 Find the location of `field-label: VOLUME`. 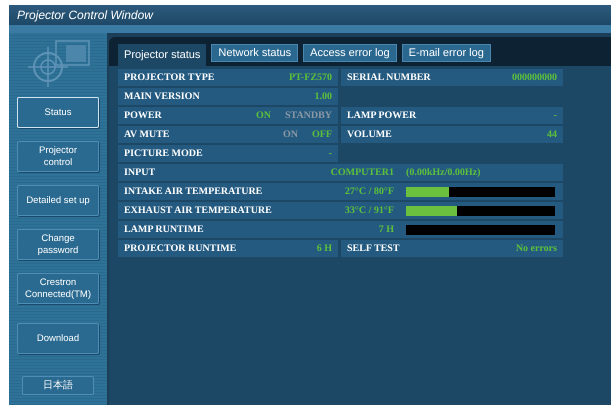

field-label: VOLUME is located at coordinates (369, 135).